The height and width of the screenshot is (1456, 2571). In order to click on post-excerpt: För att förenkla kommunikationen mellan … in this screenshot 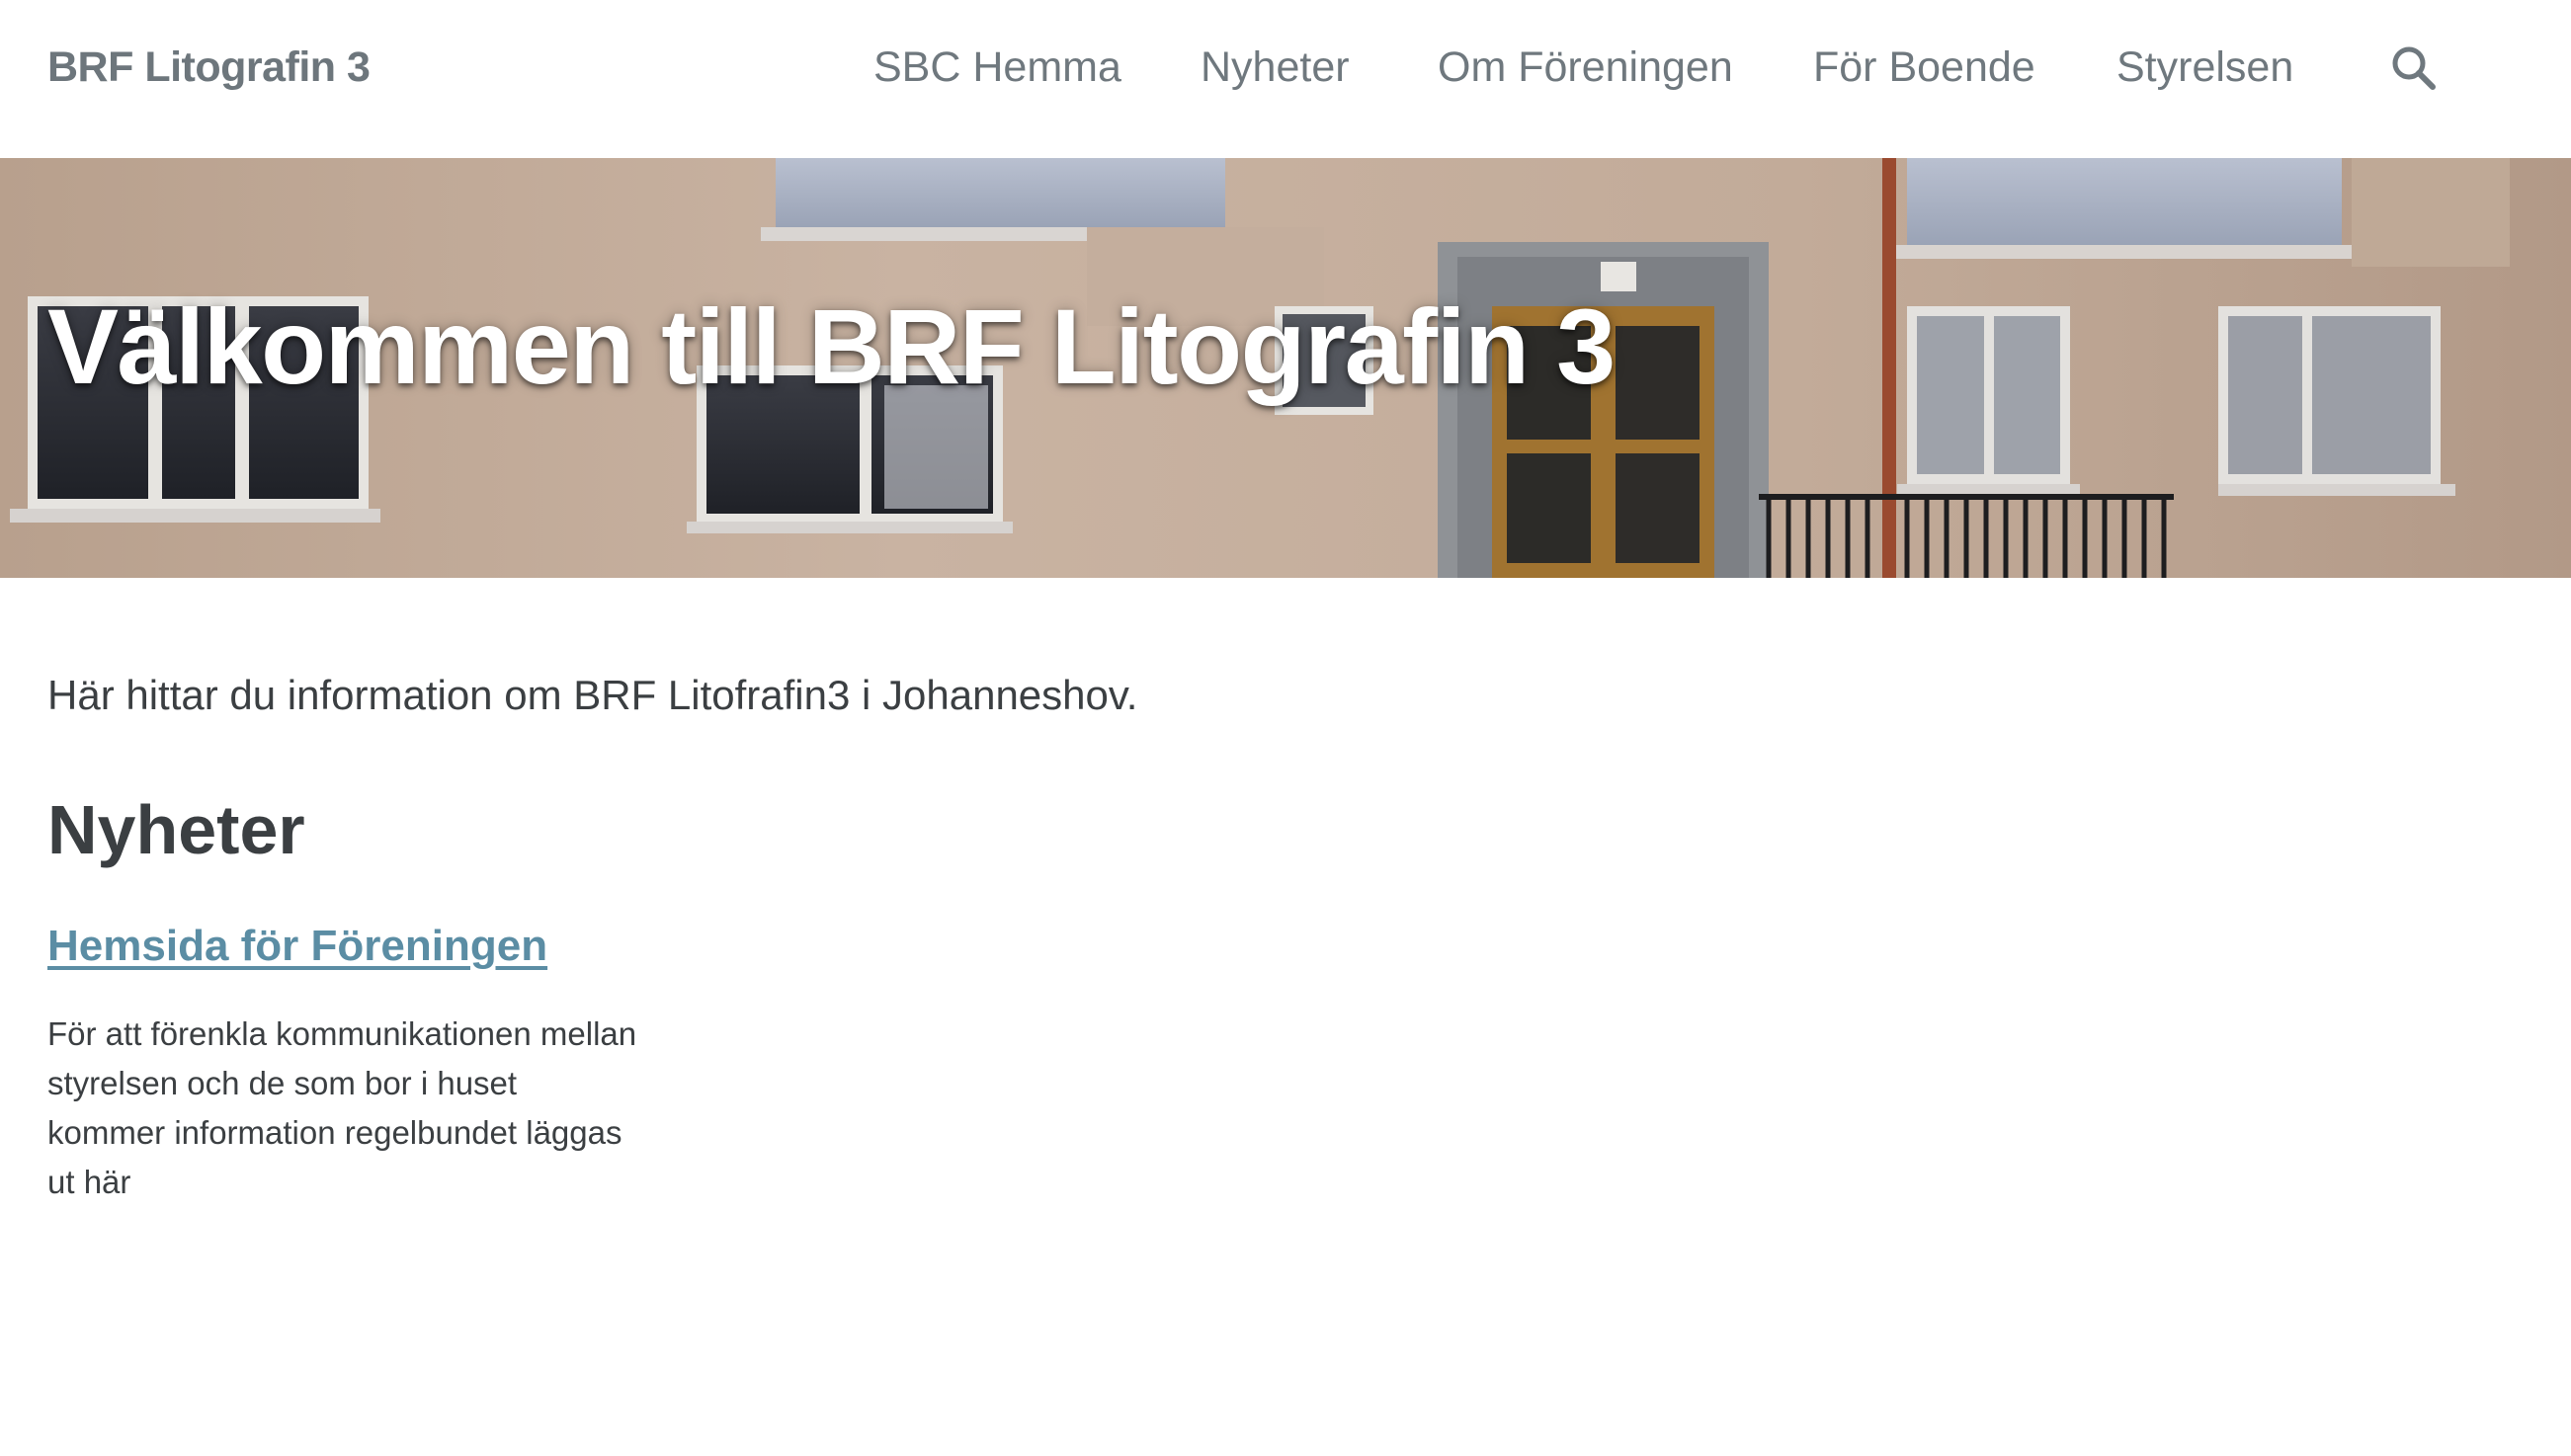, I will do `click(342, 1107)`.